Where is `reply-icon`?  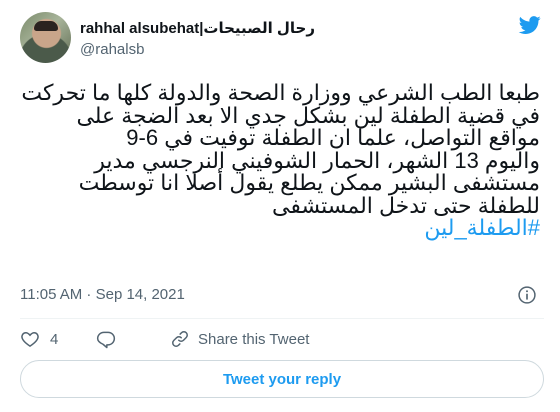 reply-icon is located at coordinates (106, 340).